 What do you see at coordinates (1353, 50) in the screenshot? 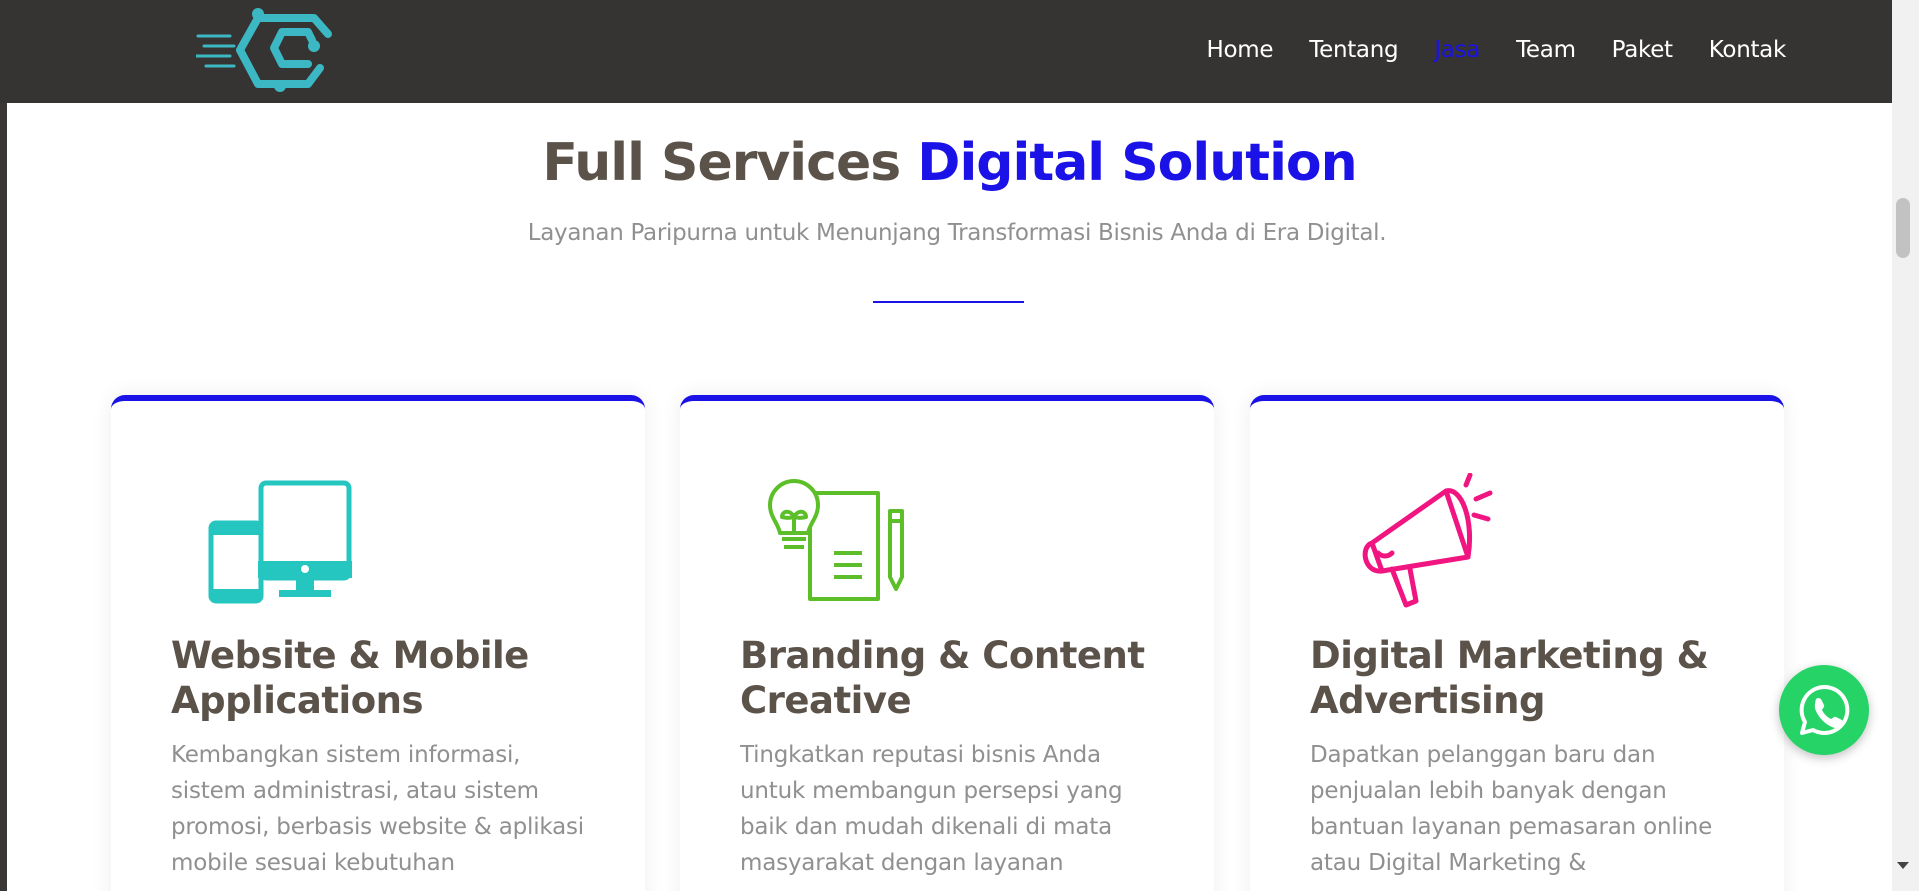
I see `nav-tentang: Tentang` at bounding box center [1353, 50].